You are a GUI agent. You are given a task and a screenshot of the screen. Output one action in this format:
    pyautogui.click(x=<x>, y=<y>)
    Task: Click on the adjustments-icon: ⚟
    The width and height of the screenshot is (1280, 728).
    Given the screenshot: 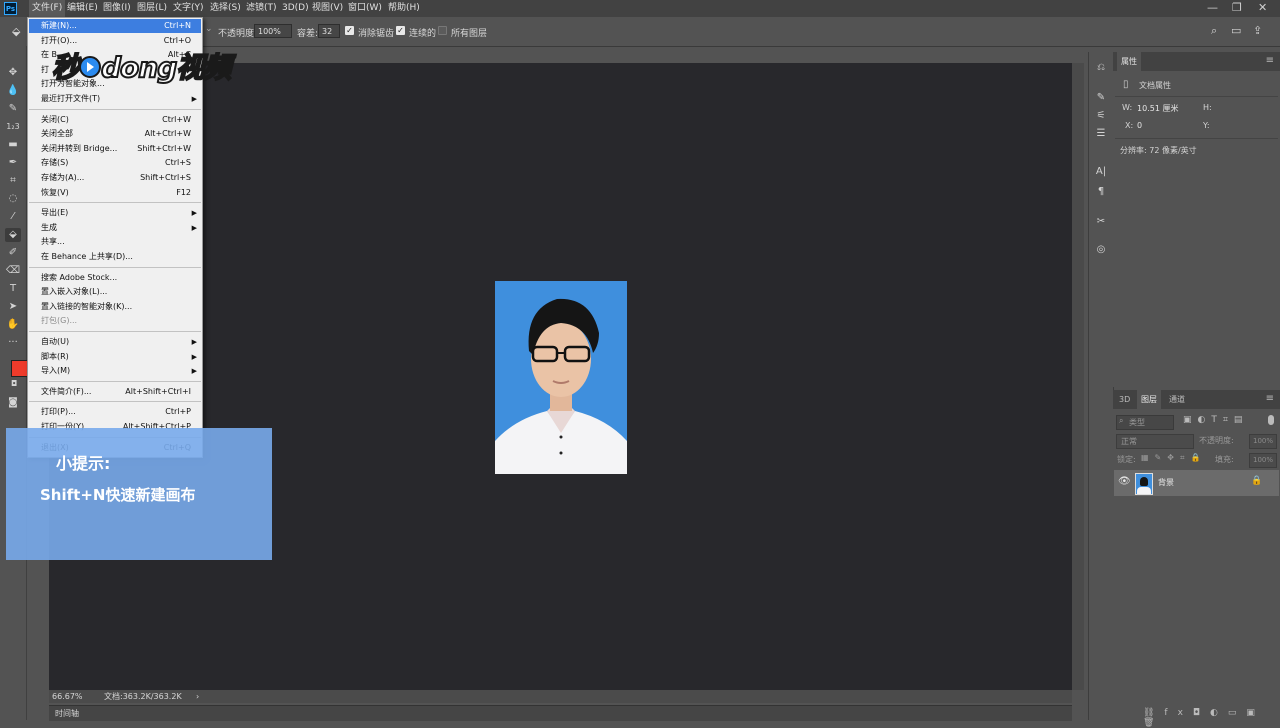 What is the action you would take?
    pyautogui.click(x=1101, y=116)
    